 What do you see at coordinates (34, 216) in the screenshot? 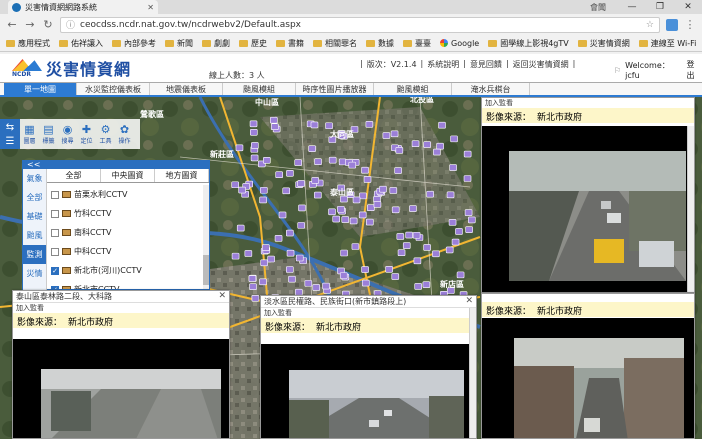
I see `layer-category-2: 基礎` at bounding box center [34, 216].